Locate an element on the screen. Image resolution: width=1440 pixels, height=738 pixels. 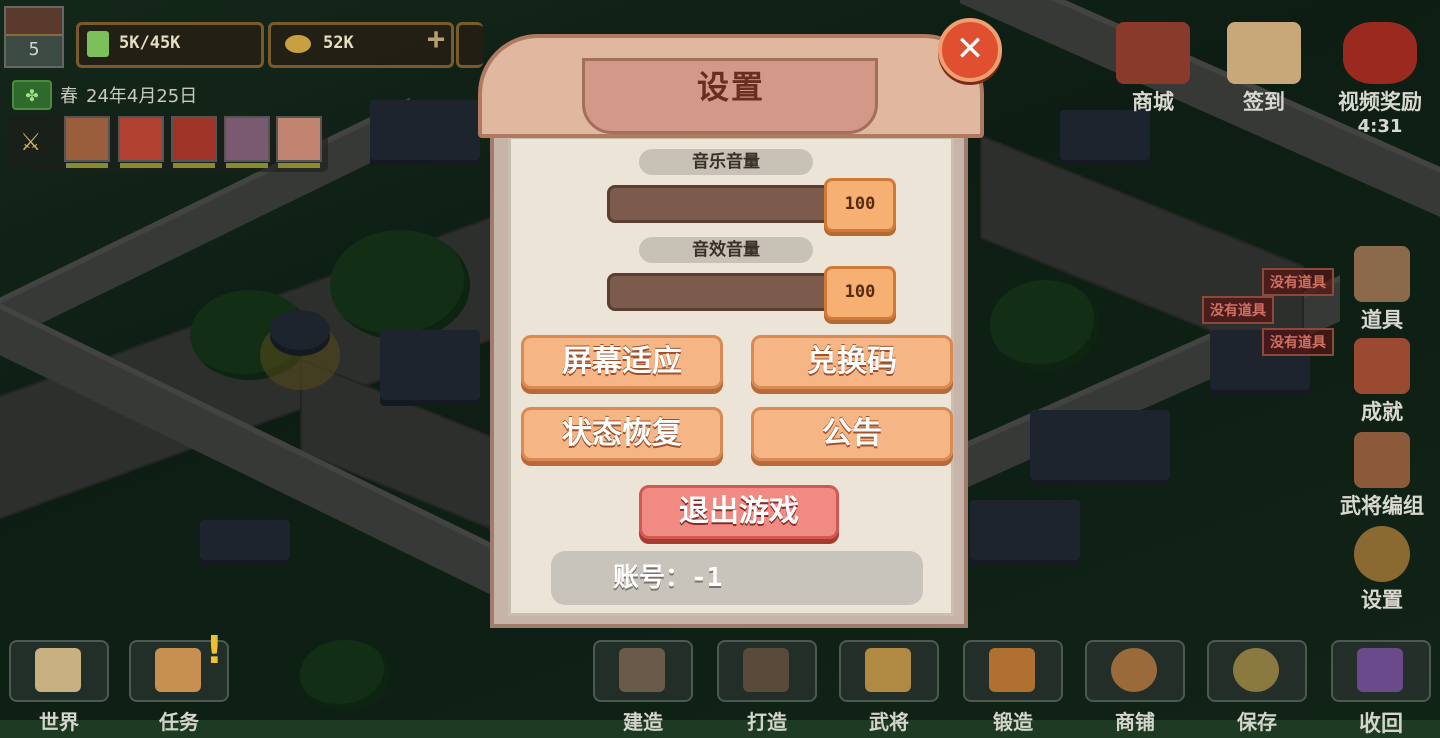
items-label: 道具 is located at coordinates (1382, 320).